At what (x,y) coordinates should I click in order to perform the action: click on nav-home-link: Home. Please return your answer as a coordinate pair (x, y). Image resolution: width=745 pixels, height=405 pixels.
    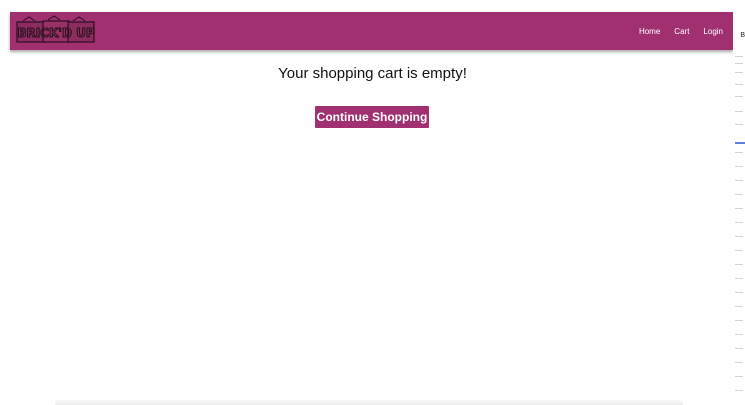
    Looking at the image, I should click on (649, 31).